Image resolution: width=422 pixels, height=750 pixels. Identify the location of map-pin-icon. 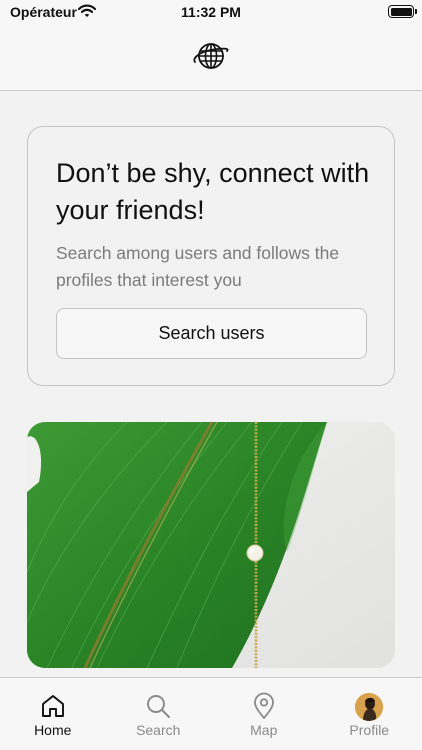
(263, 705).